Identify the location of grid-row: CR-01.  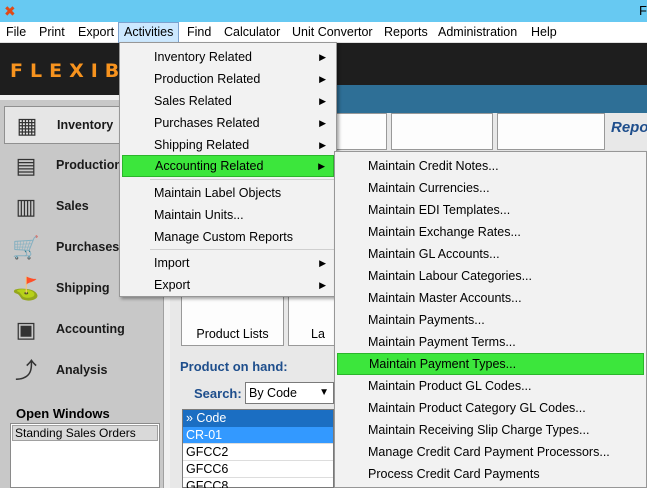
(258, 435).